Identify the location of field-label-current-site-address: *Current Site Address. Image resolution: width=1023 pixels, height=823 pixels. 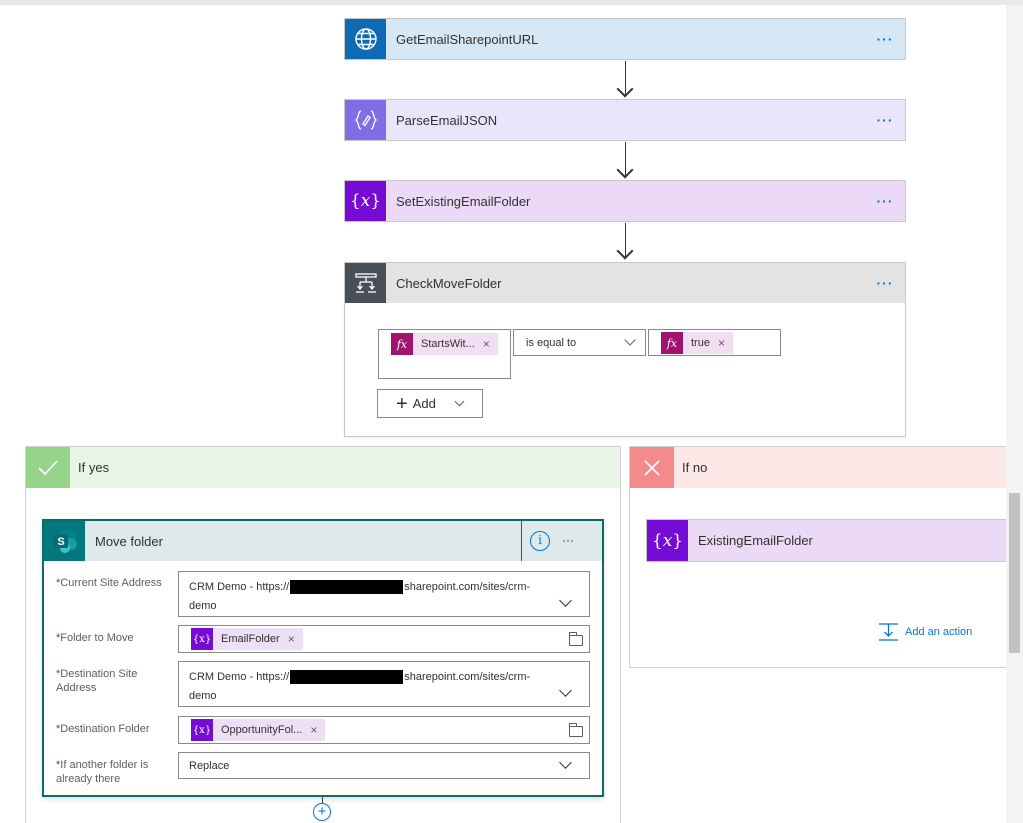
(109, 583).